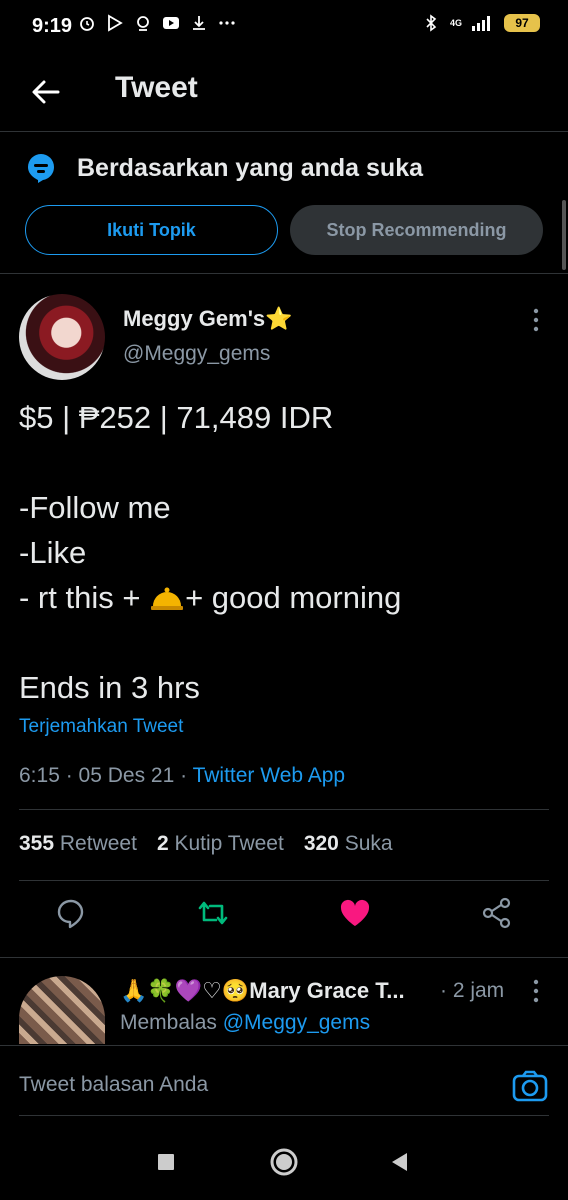 The width and height of the screenshot is (568, 1200). I want to click on signal-icon, so click(481, 23).